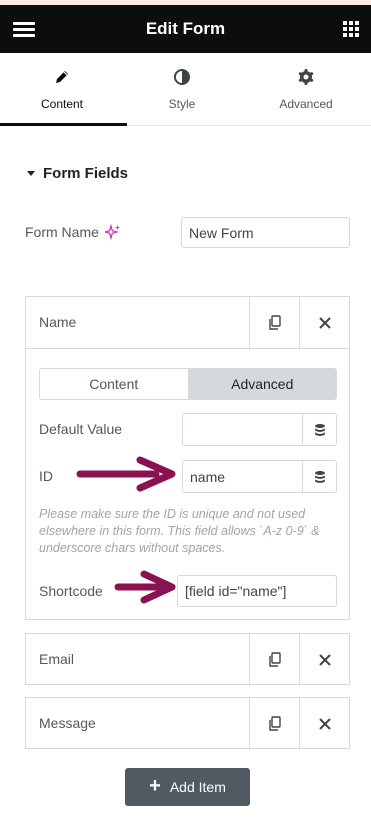 The height and width of the screenshot is (817, 371). What do you see at coordinates (306, 104) in the screenshot?
I see `tab-label: Advanced` at bounding box center [306, 104].